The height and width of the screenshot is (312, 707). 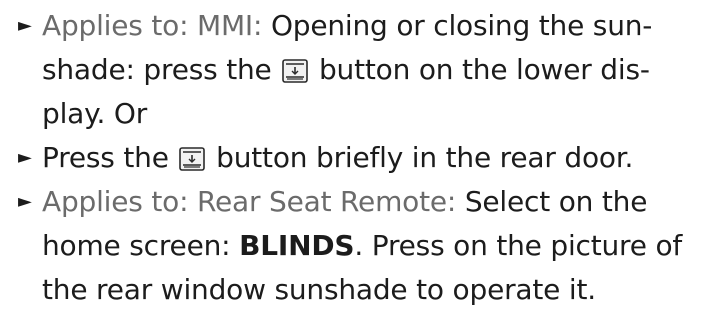 I want to click on blinds-menu-label: BLINDS, so click(x=297, y=245).